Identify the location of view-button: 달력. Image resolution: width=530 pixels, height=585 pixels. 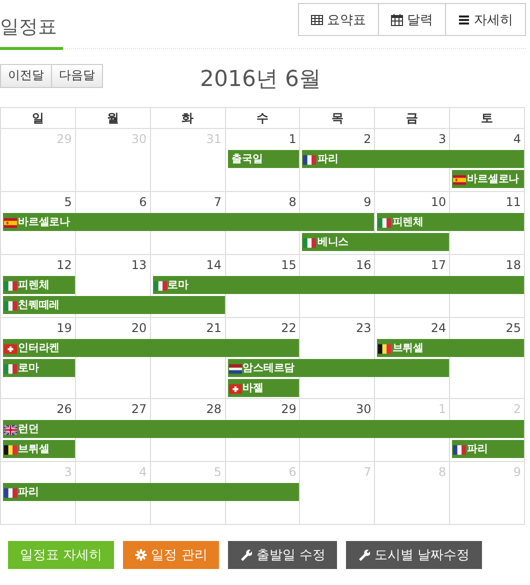
(412, 19).